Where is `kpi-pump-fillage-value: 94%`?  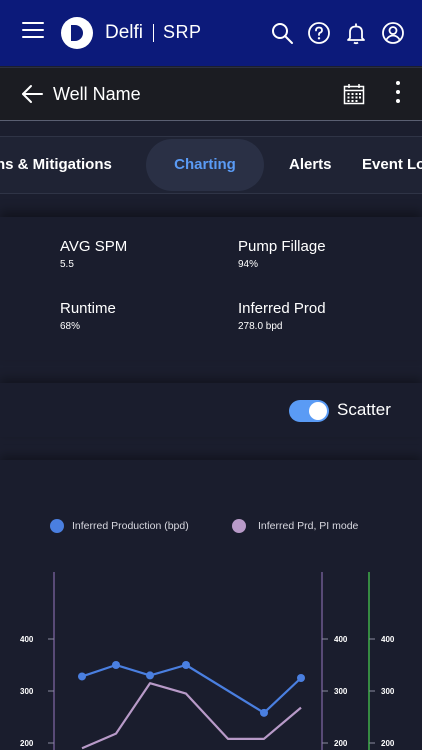
kpi-pump-fillage-value: 94% is located at coordinates (248, 264).